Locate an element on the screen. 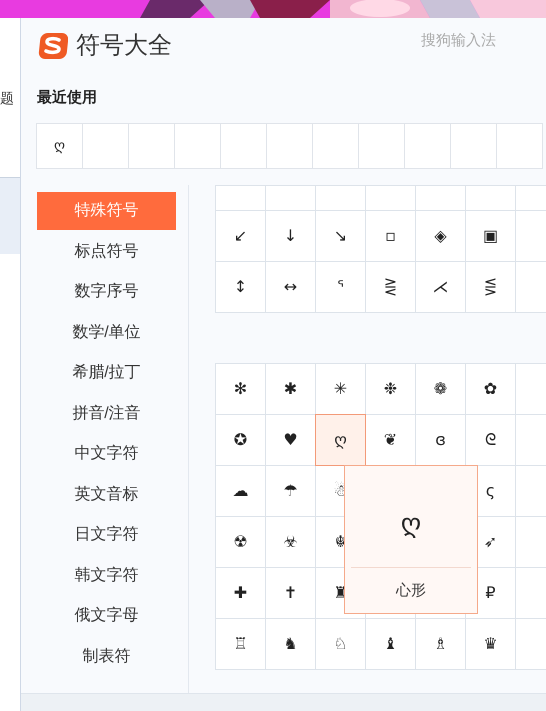 The image size is (546, 711). symbol-cell: ↙ is located at coordinates (240, 236).